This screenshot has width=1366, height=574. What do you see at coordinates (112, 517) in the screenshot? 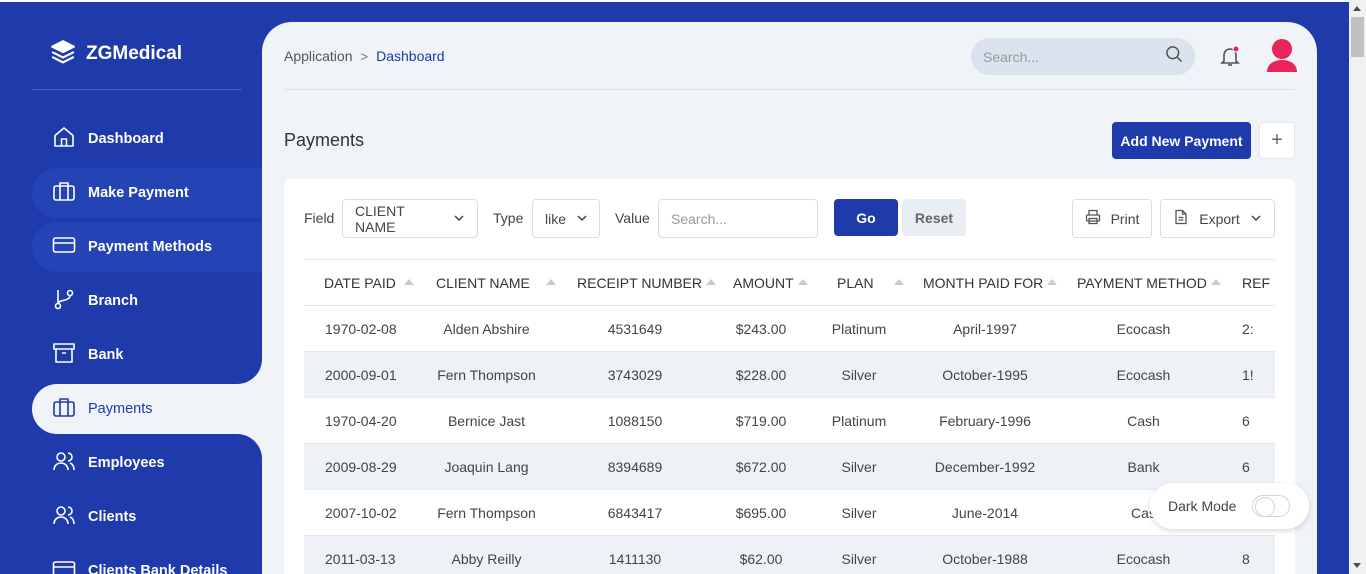
I see `sidebar-item-label: Clients` at bounding box center [112, 517].